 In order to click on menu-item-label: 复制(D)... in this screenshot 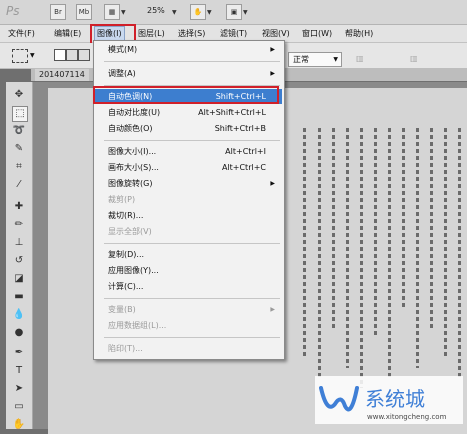, I will do `click(126, 254)`.